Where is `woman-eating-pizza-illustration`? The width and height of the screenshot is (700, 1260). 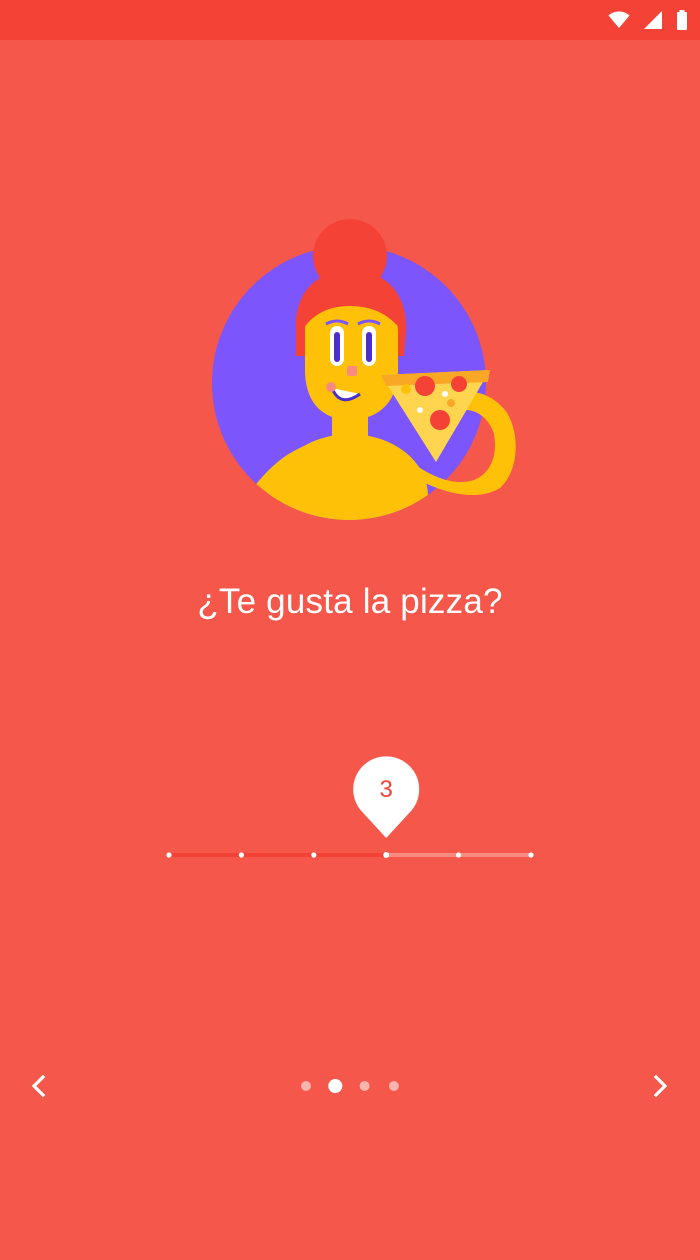
woman-eating-pizza-illustration is located at coordinates (365, 372).